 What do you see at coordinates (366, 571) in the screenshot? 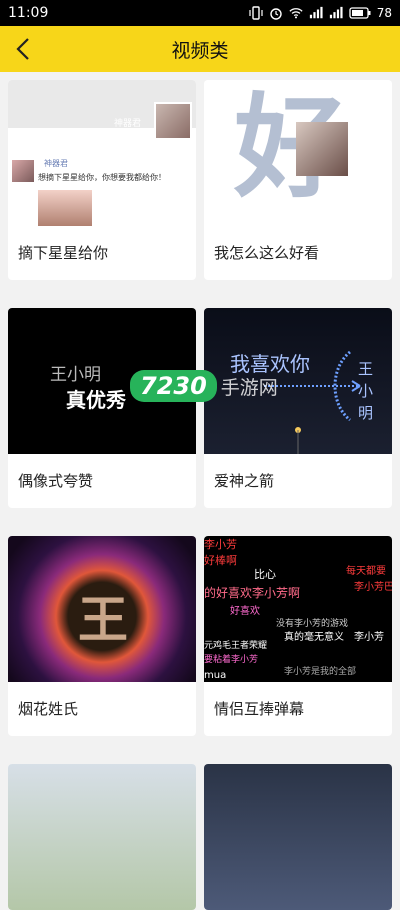
I see `danmaku-text: 每天都要` at bounding box center [366, 571].